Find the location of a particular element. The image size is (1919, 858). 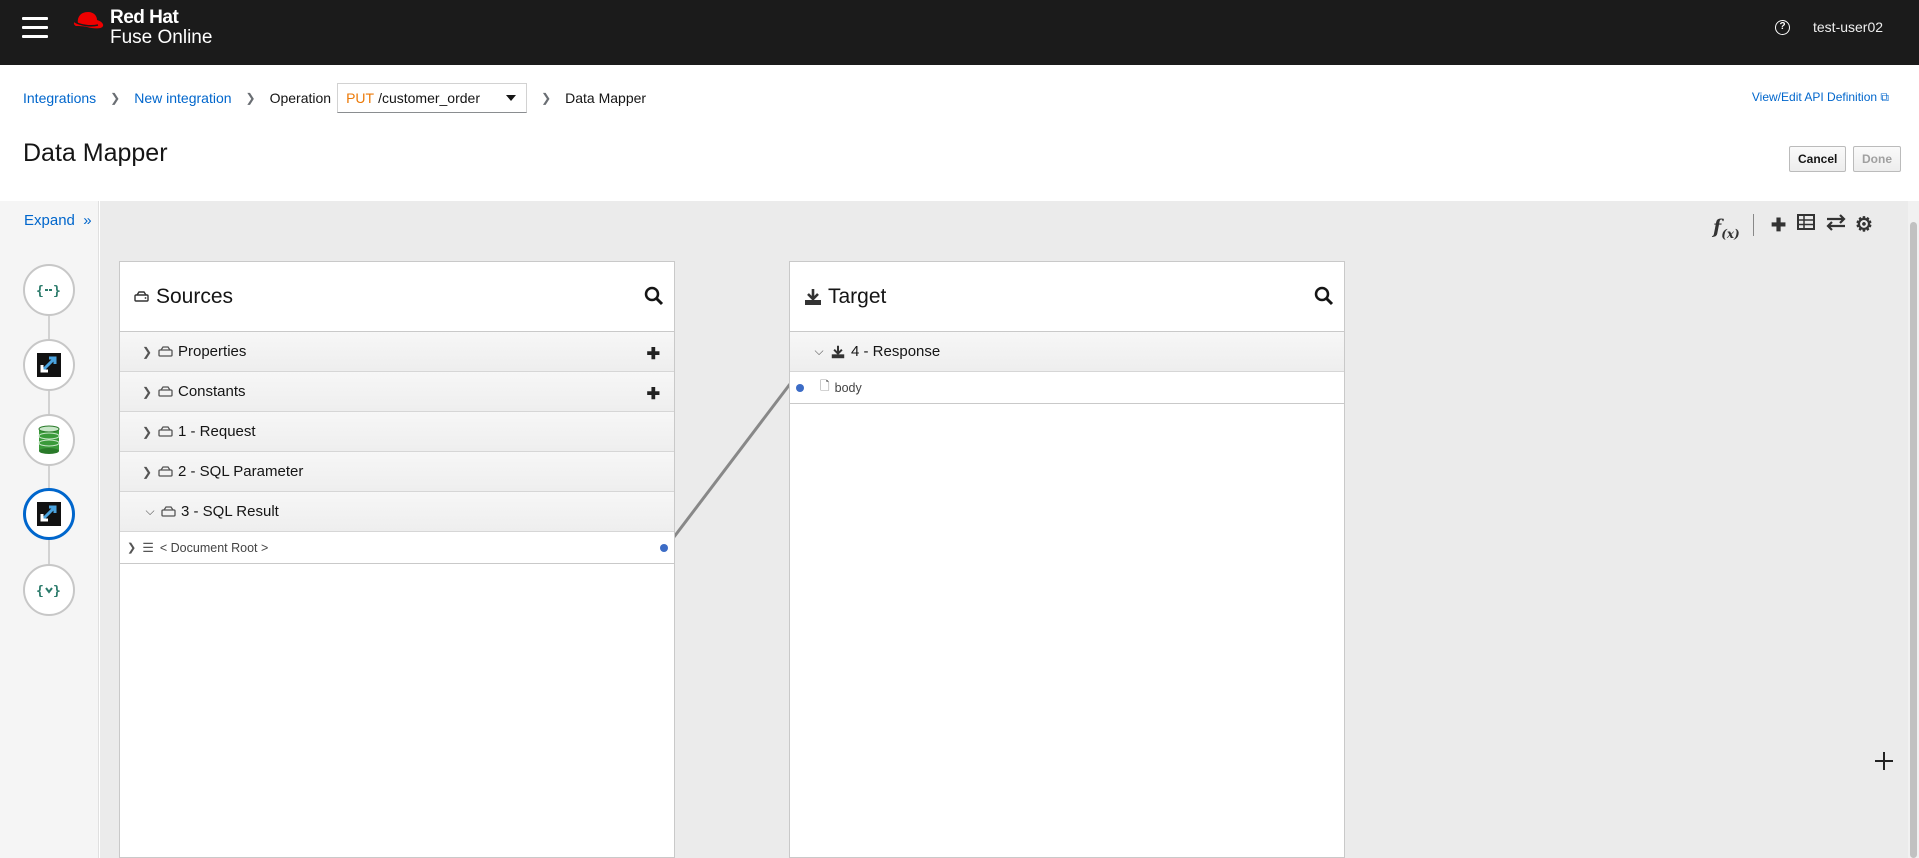

file-icon: 🗋 is located at coordinates (825, 386).